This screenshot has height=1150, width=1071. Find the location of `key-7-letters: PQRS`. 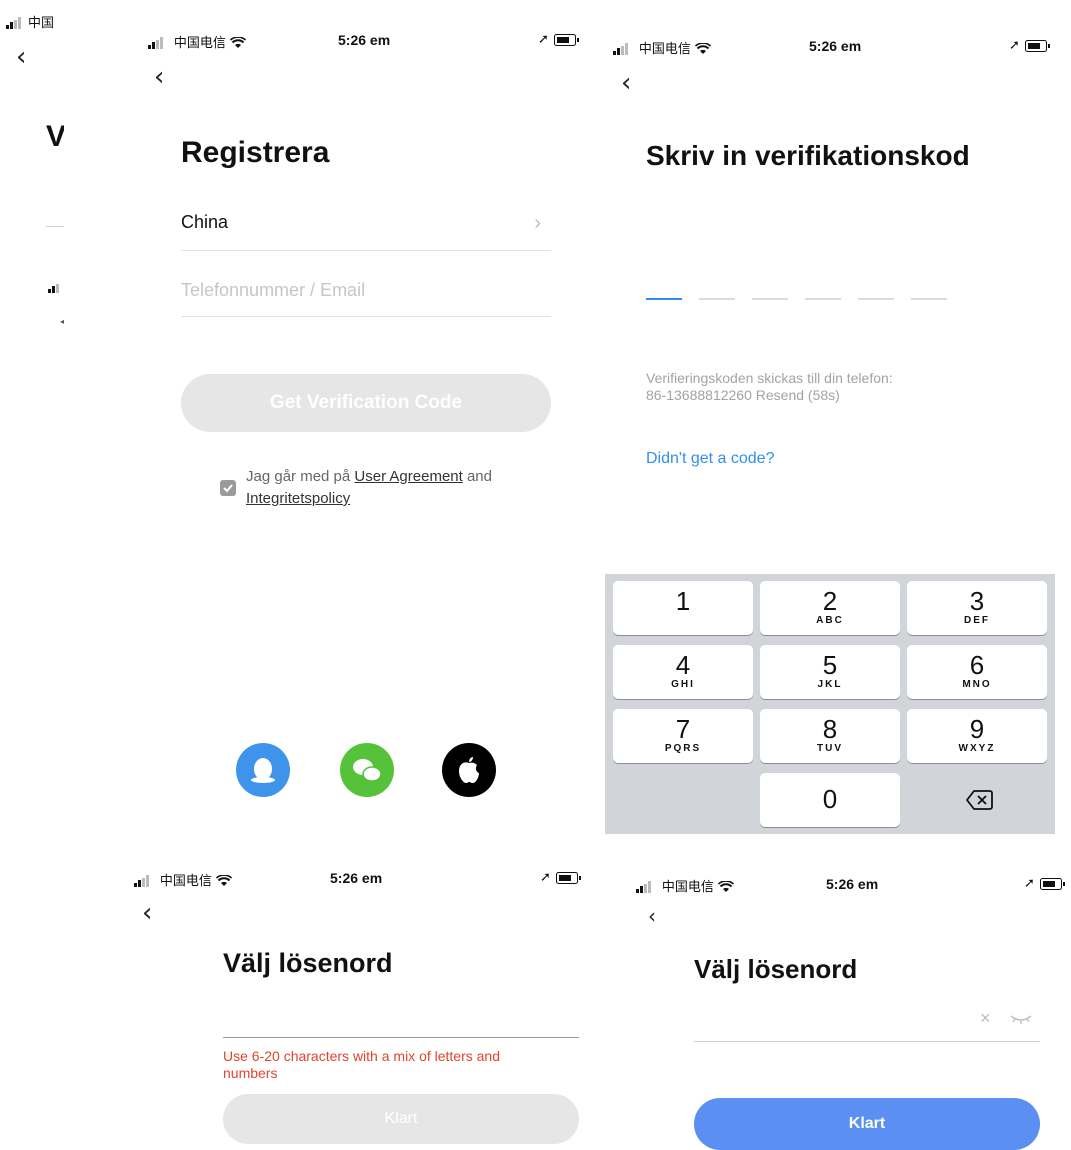

key-7-letters: PQRS is located at coordinates (683, 748).